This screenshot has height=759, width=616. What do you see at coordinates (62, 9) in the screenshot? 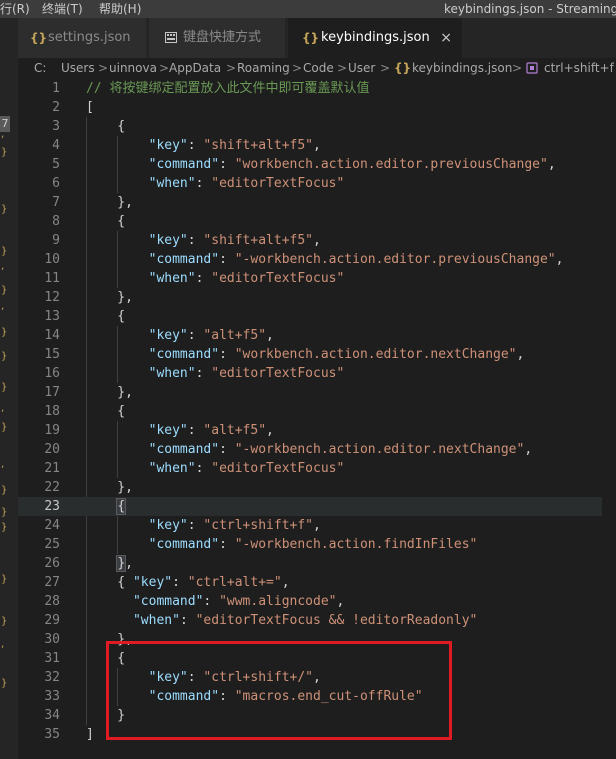
I see `menu-terminal: 终端(T)` at bounding box center [62, 9].